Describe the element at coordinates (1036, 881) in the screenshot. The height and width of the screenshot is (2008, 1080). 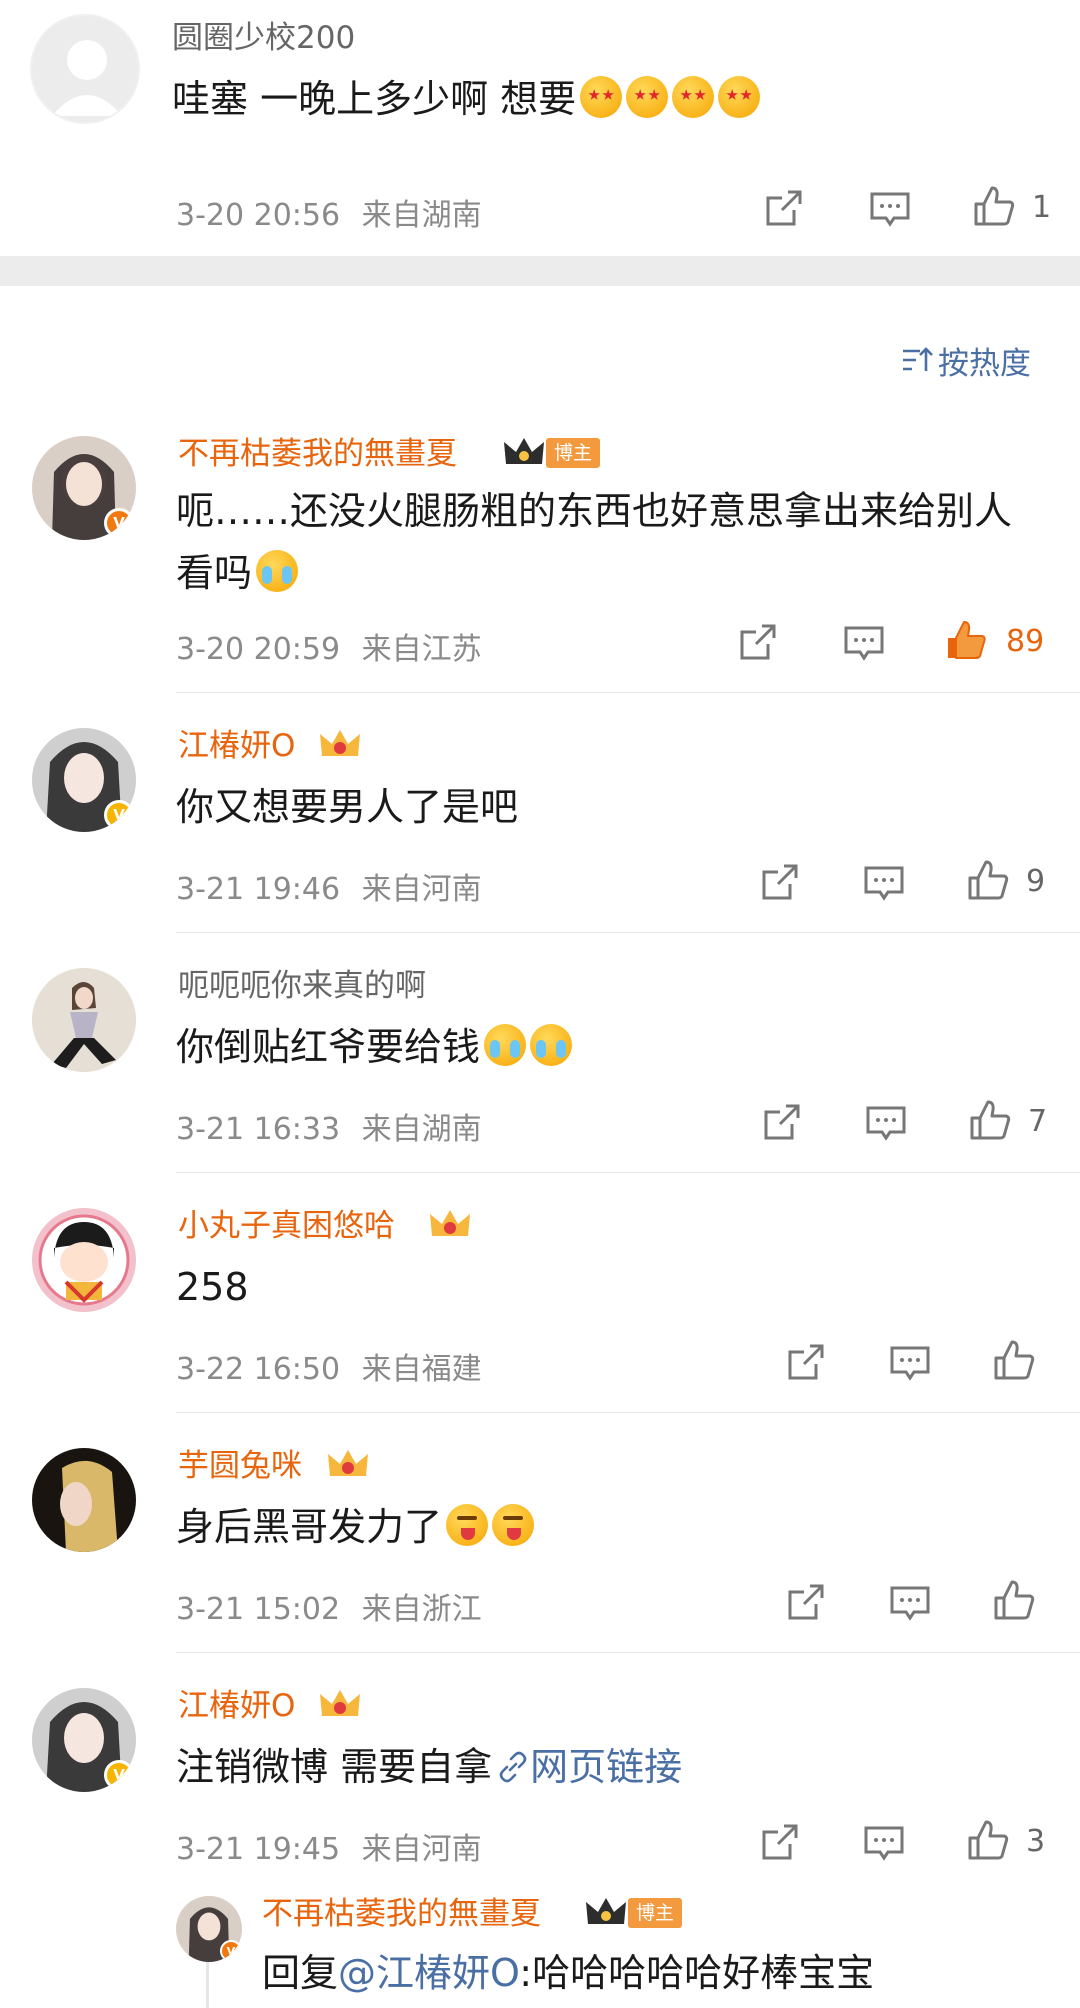
I see `like-count: 9` at that location.